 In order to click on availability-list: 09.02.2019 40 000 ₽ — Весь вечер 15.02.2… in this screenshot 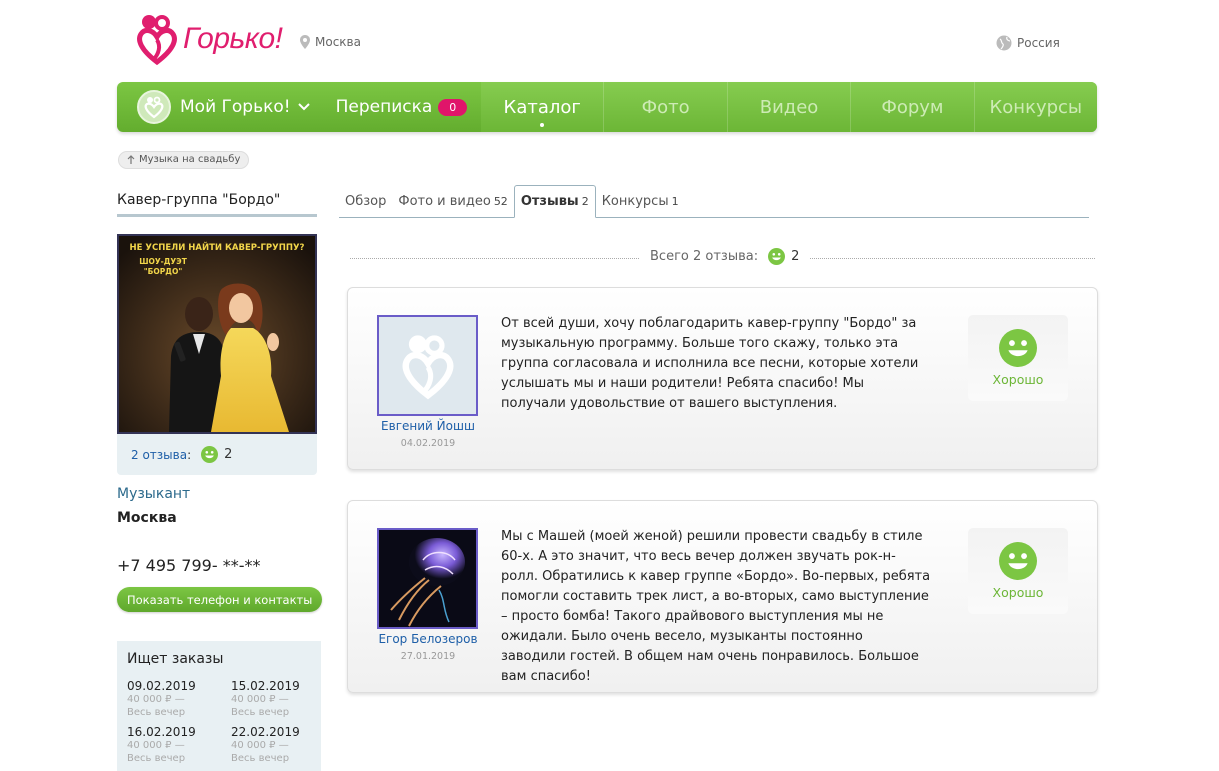, I will do `click(219, 722)`.